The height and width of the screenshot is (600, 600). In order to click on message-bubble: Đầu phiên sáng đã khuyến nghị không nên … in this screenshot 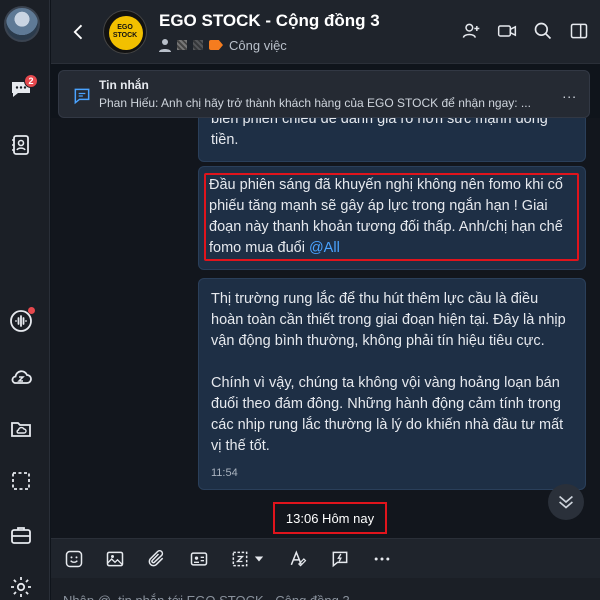, I will do `click(392, 218)`.